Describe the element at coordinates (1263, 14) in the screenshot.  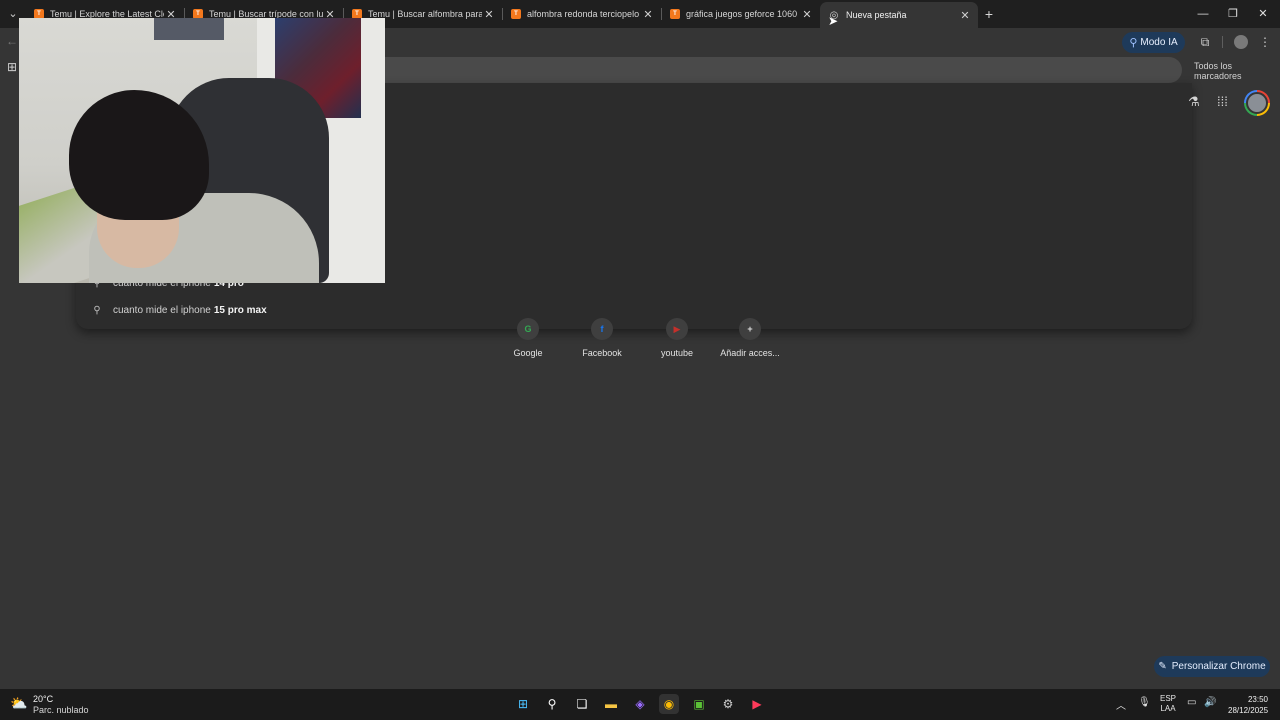
I see `window-close-icon: ✕` at that location.